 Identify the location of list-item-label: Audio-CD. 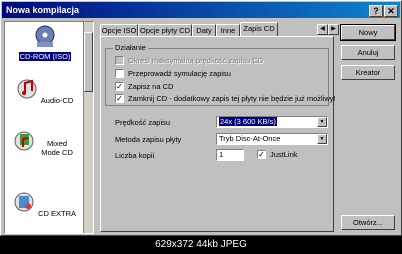
(57, 100).